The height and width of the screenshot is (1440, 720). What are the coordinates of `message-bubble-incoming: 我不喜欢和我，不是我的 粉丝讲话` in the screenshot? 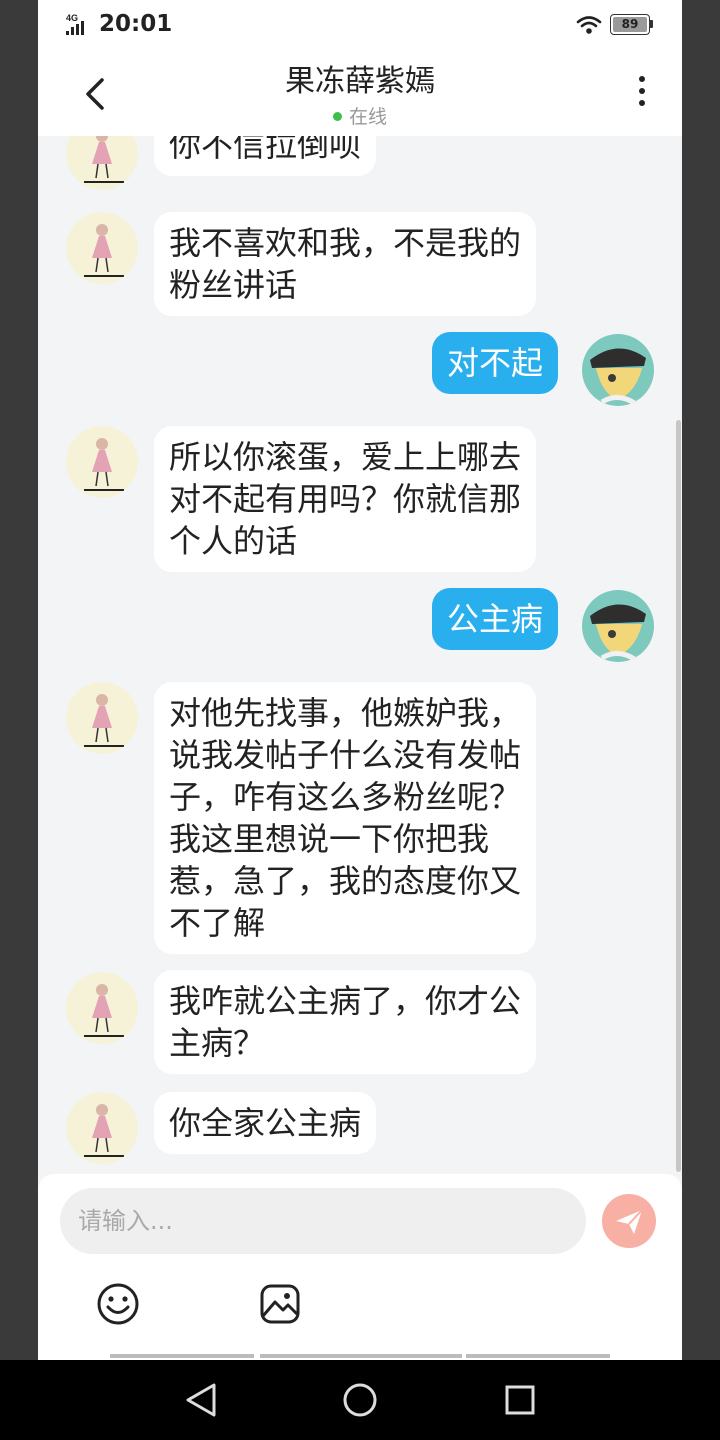 It's located at (345, 264).